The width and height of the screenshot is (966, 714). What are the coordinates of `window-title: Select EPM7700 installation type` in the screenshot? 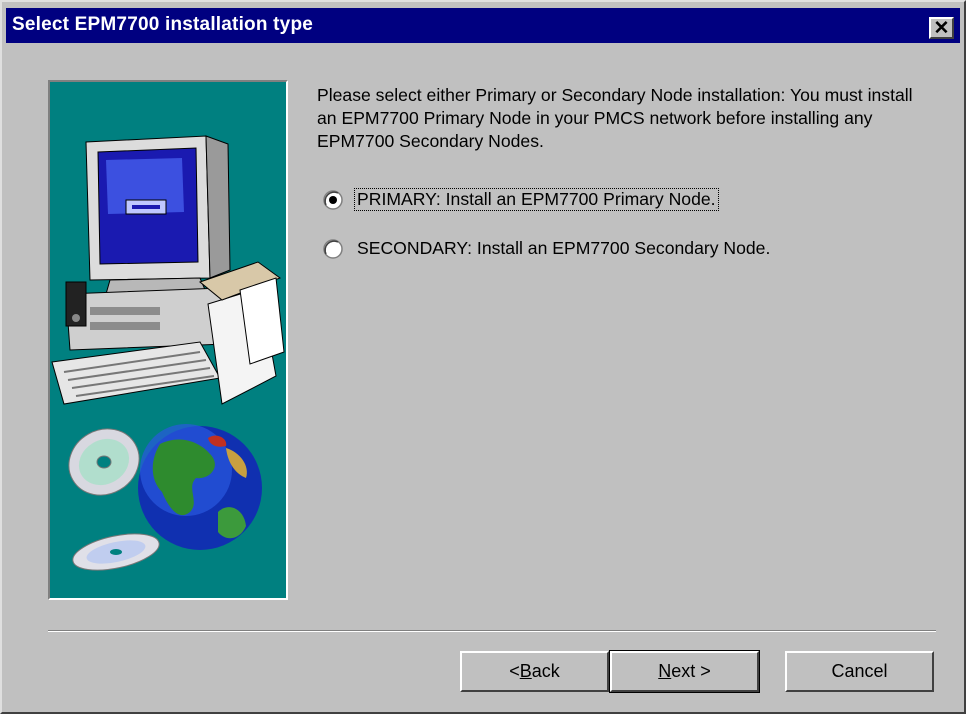 It's located at (163, 24).